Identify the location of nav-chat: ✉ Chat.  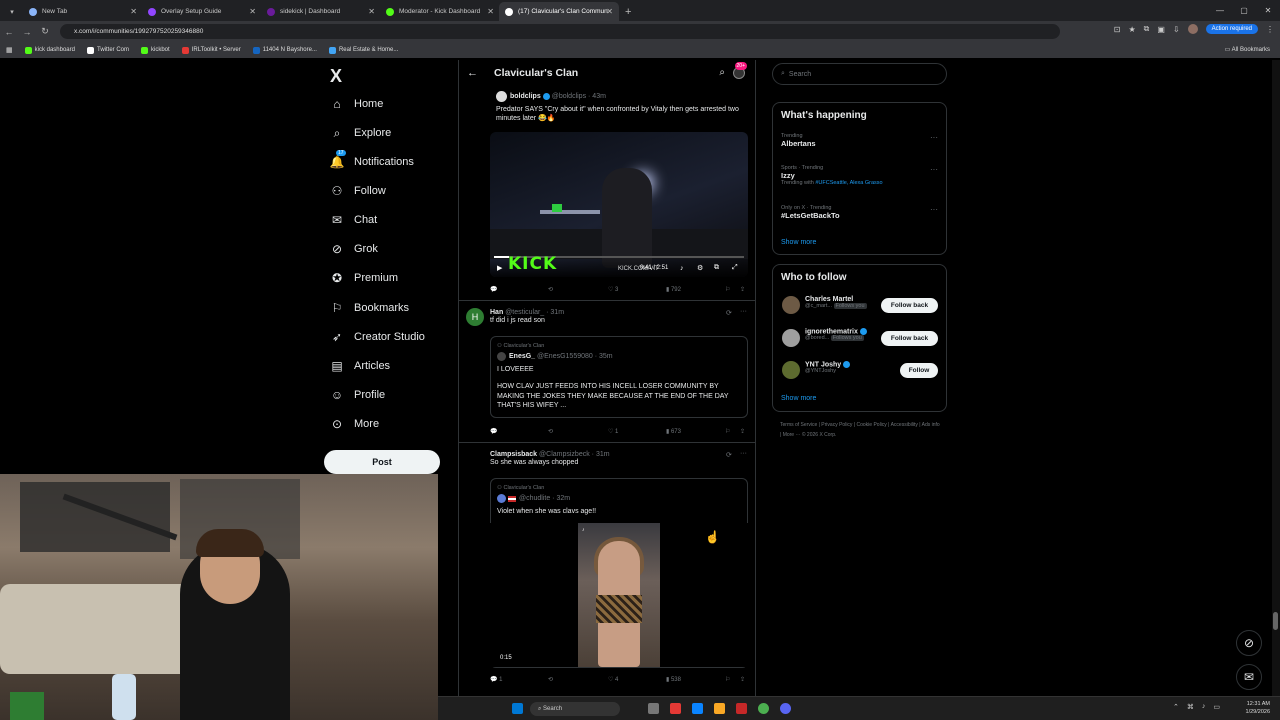
(353, 220).